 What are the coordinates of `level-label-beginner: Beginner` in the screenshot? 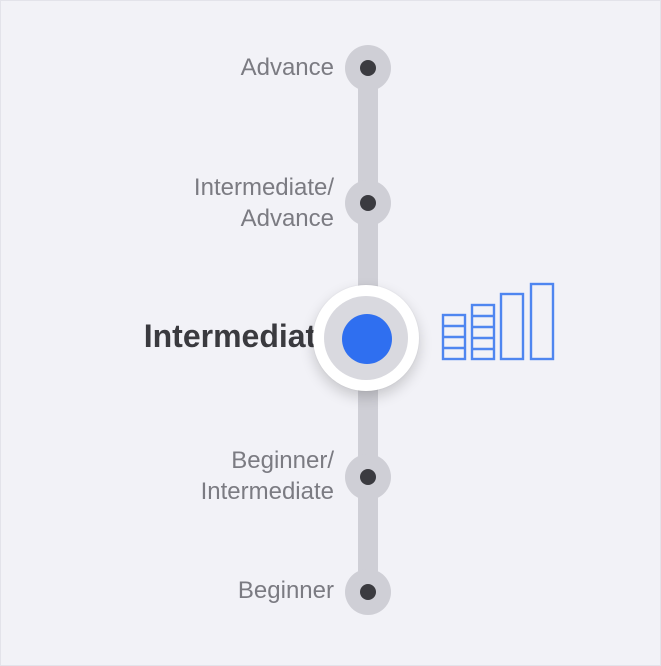 It's located at (286, 590).